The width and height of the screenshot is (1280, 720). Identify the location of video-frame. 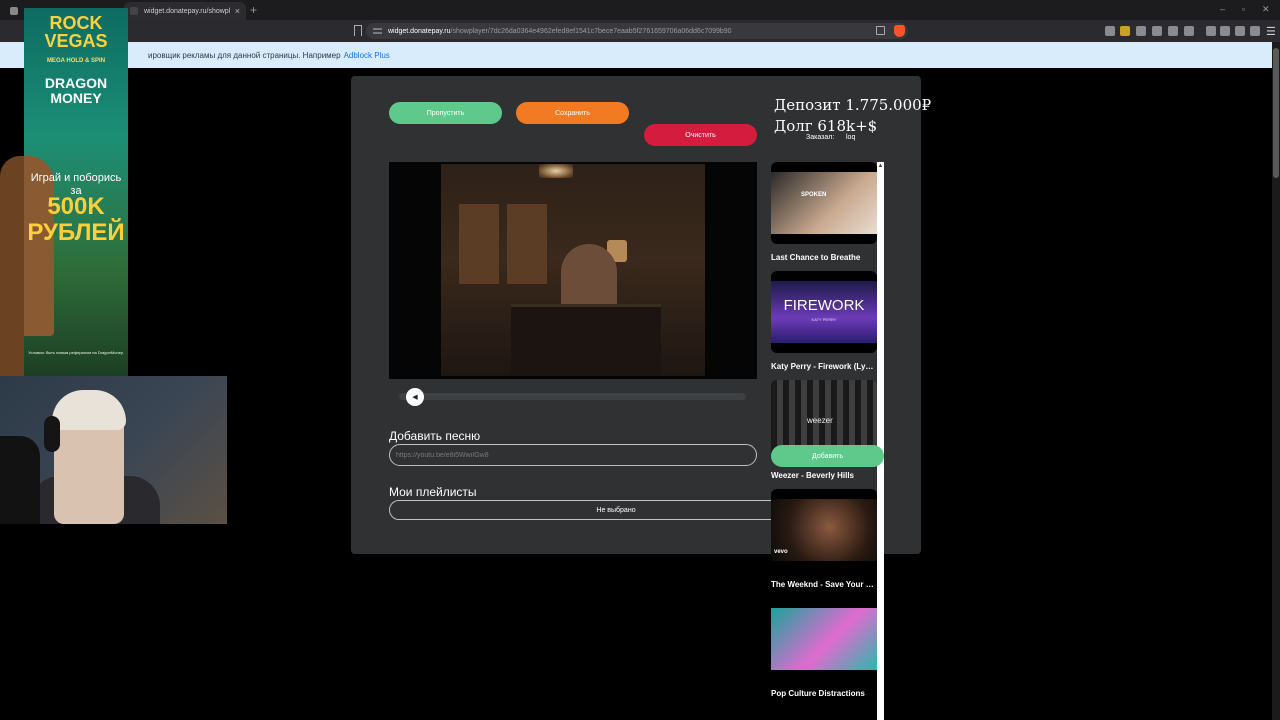
(573, 270).